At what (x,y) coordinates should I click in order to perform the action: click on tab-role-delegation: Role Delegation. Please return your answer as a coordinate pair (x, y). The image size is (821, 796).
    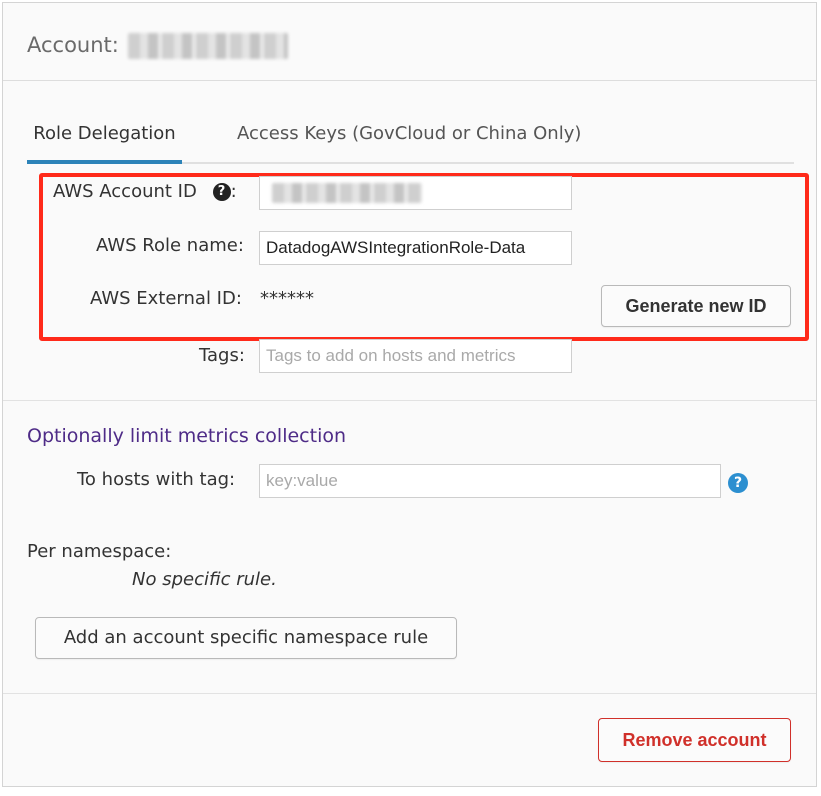
    Looking at the image, I should click on (104, 143).